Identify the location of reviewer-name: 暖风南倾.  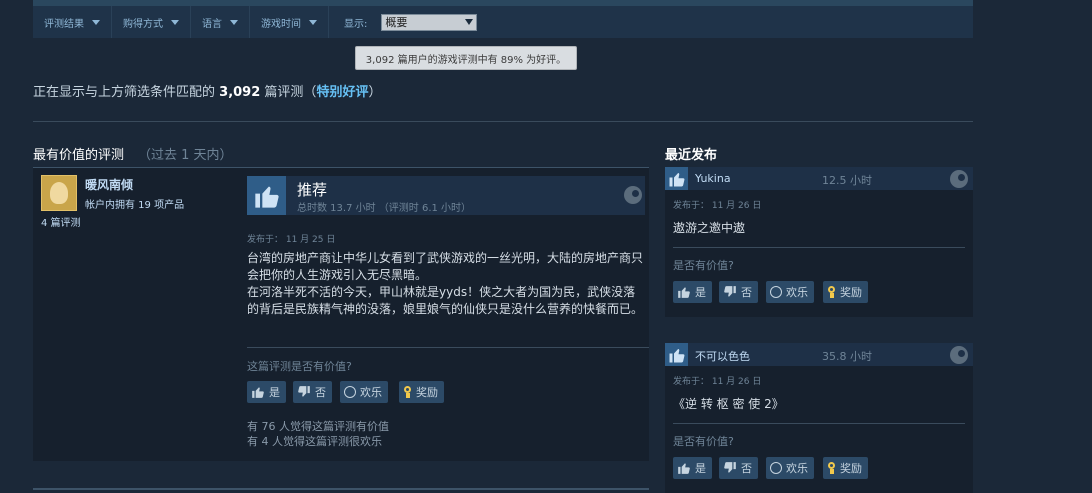
(109, 184).